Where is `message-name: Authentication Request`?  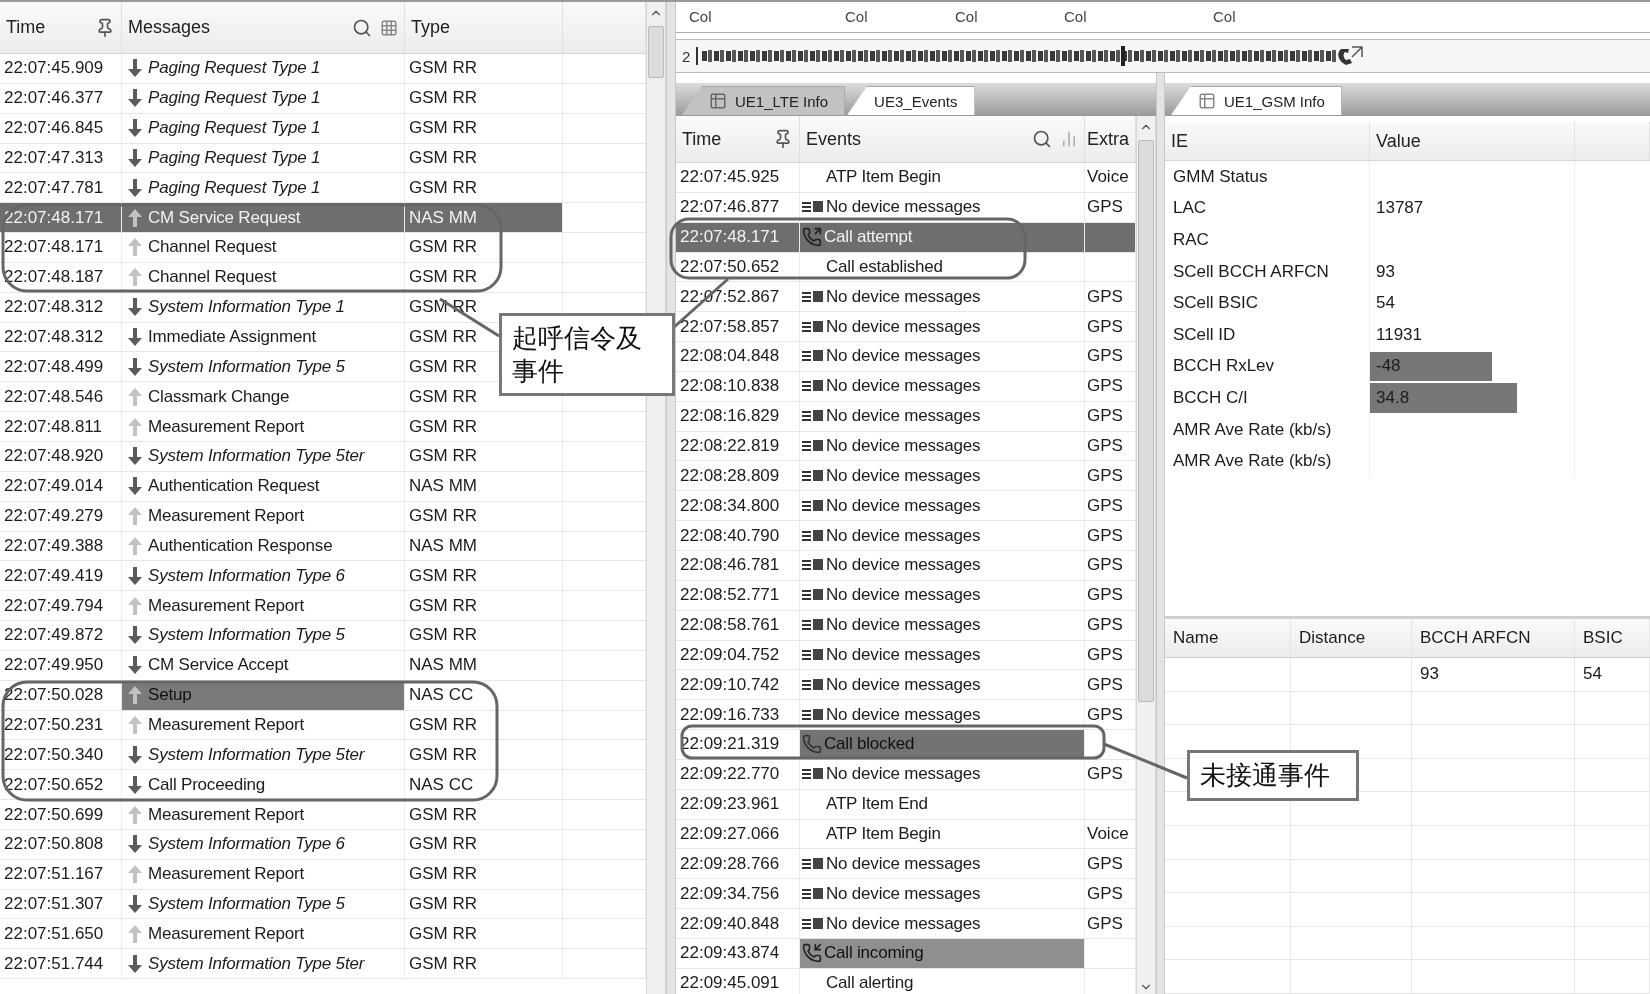
message-name: Authentication Request is located at coordinates (234, 486).